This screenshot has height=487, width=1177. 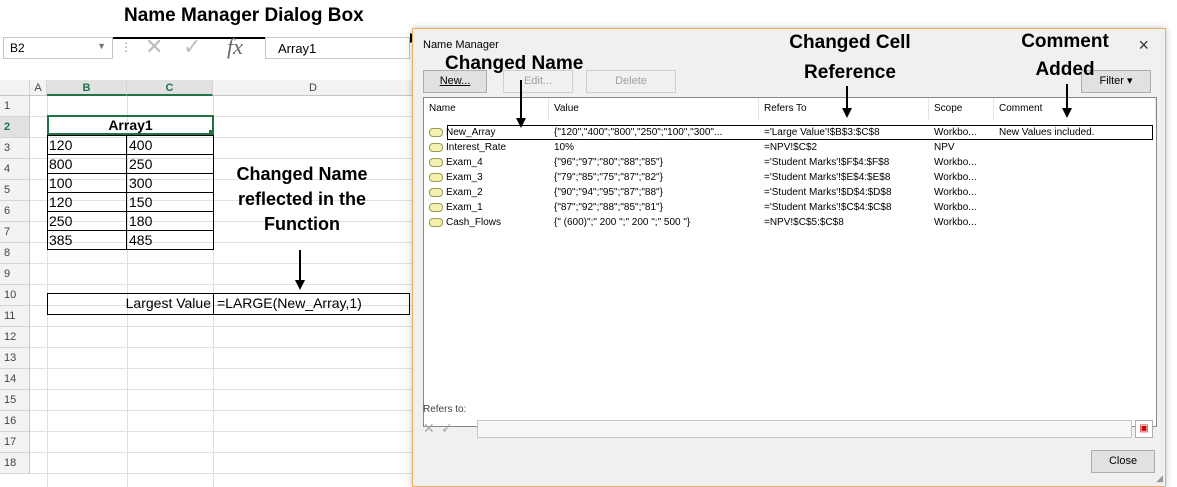 What do you see at coordinates (631, 81) in the screenshot?
I see `delete-button: Delete` at bounding box center [631, 81].